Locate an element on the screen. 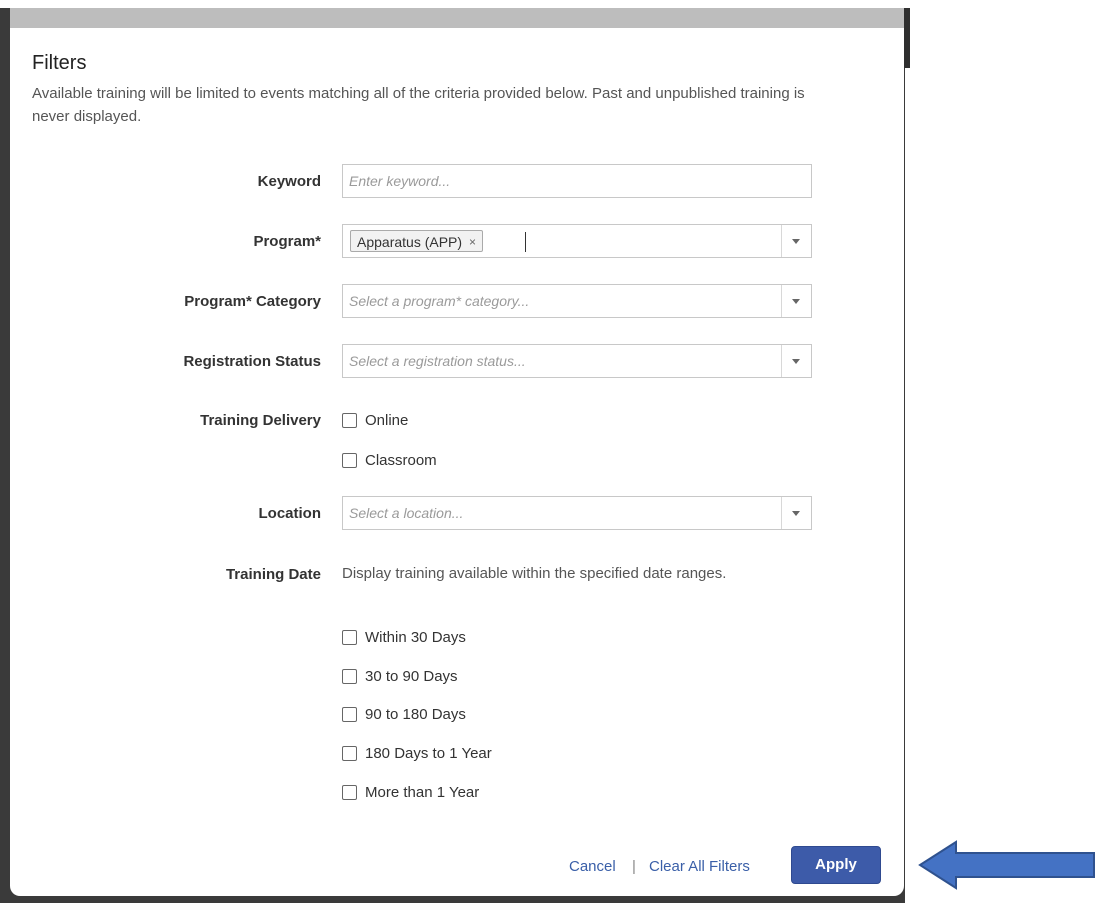 The image size is (1100, 903). date-180-1yr-checkbox is located at coordinates (349, 753).